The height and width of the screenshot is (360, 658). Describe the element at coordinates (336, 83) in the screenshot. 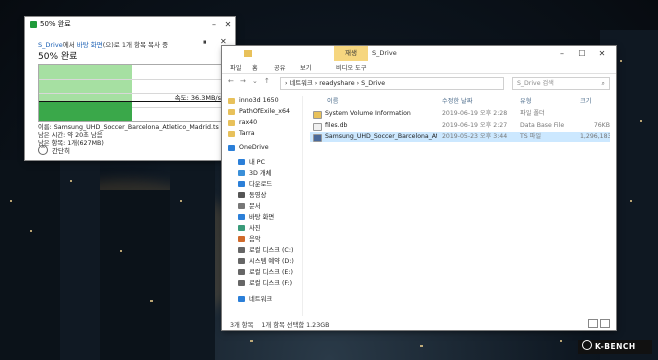

I see `breadcrumb-readyshare: readyshare` at that location.